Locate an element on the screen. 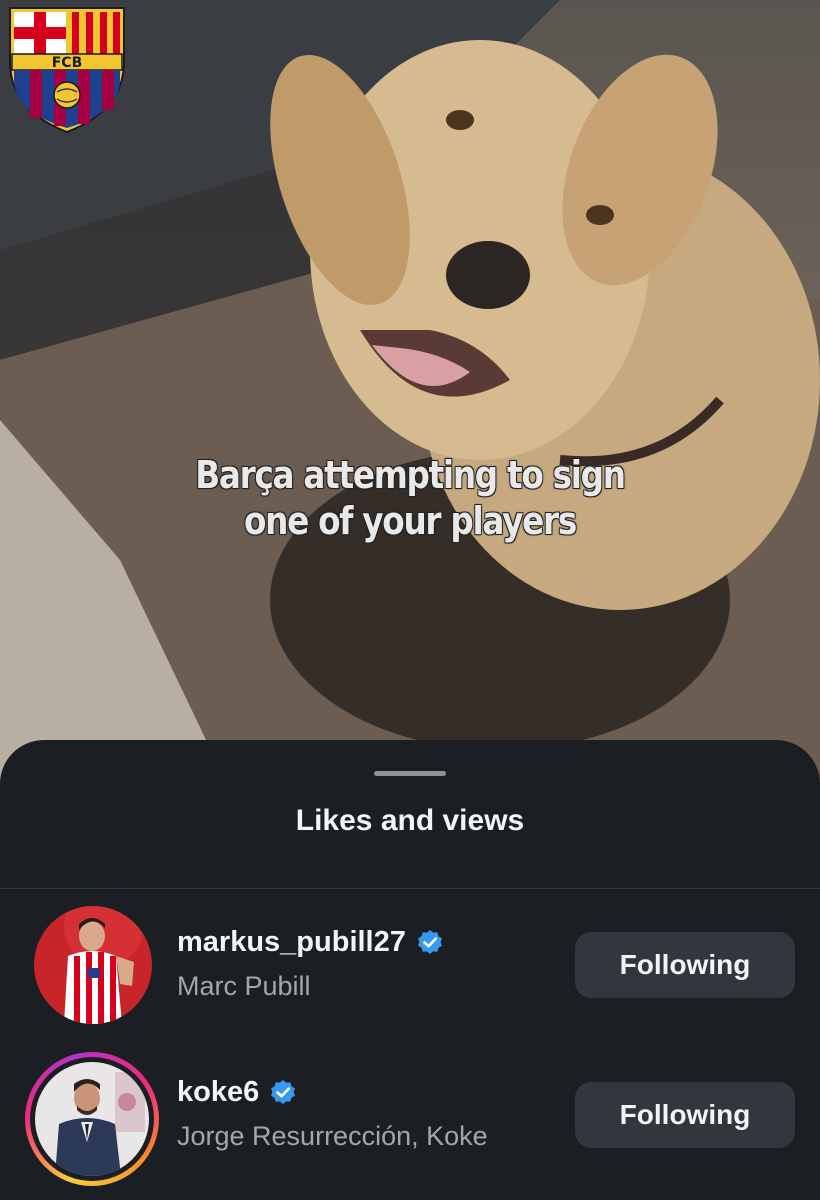 The width and height of the screenshot is (820, 1200). full-name: Jorge Resurrección, Koke is located at coordinates (332, 1136).